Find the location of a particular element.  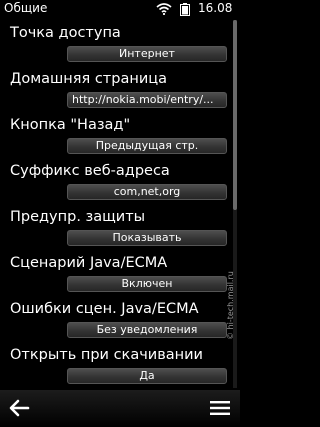

setting-open-on-download: Открыть при скачивании Да is located at coordinates (115, 365).